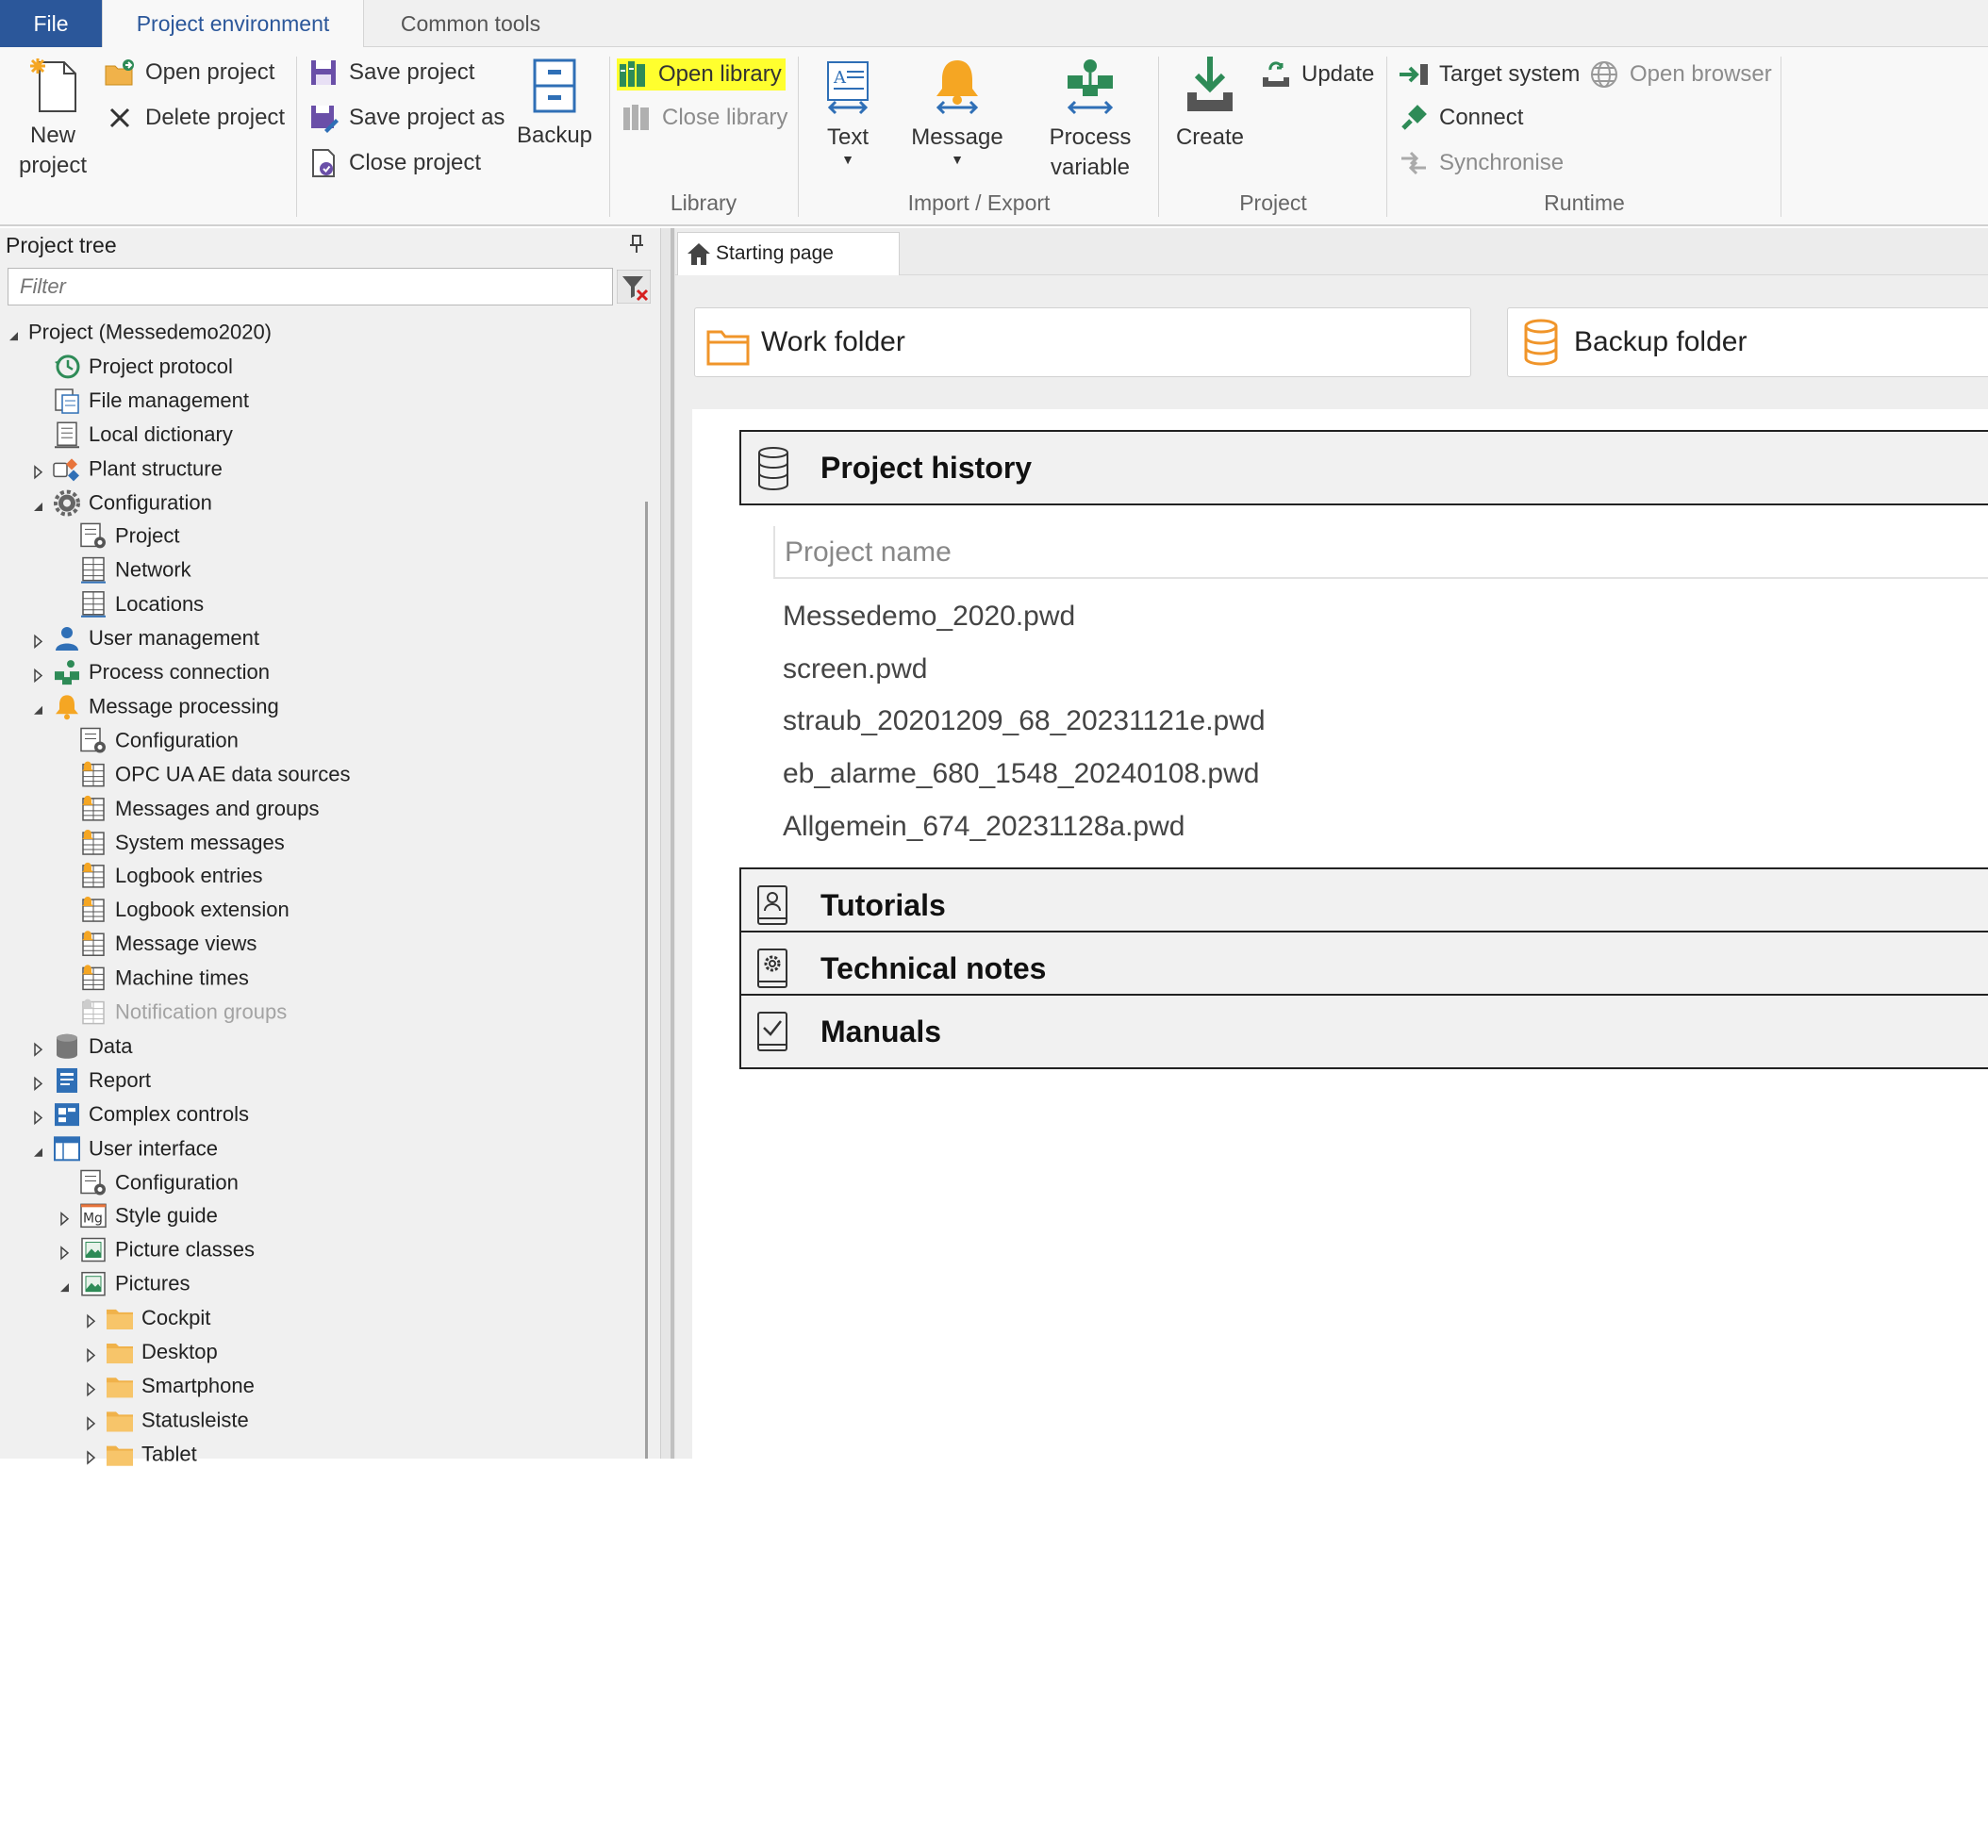  Describe the element at coordinates (162, 1352) in the screenshot. I see `tree-item: Desktop` at that location.